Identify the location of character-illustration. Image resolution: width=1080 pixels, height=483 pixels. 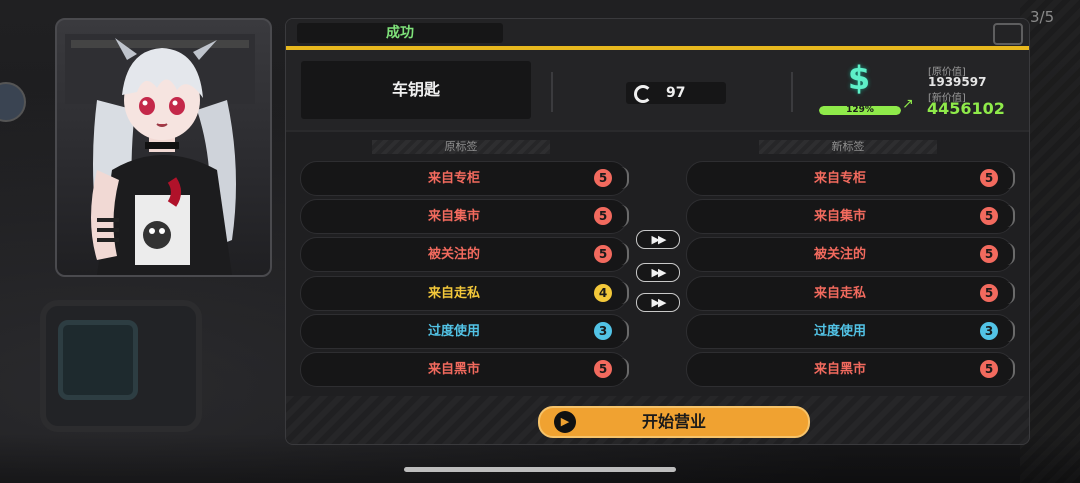
(160, 154).